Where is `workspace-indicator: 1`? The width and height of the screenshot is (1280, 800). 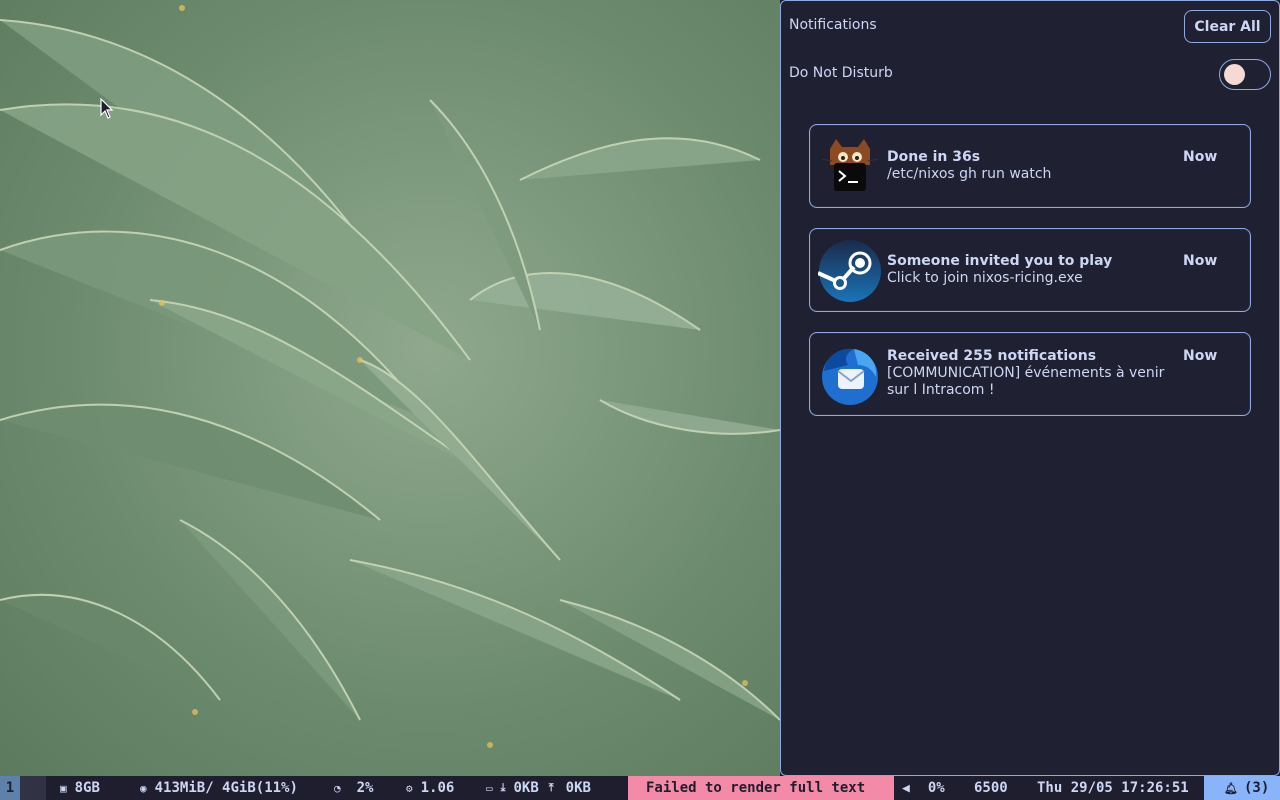 workspace-indicator: 1 is located at coordinates (10, 788).